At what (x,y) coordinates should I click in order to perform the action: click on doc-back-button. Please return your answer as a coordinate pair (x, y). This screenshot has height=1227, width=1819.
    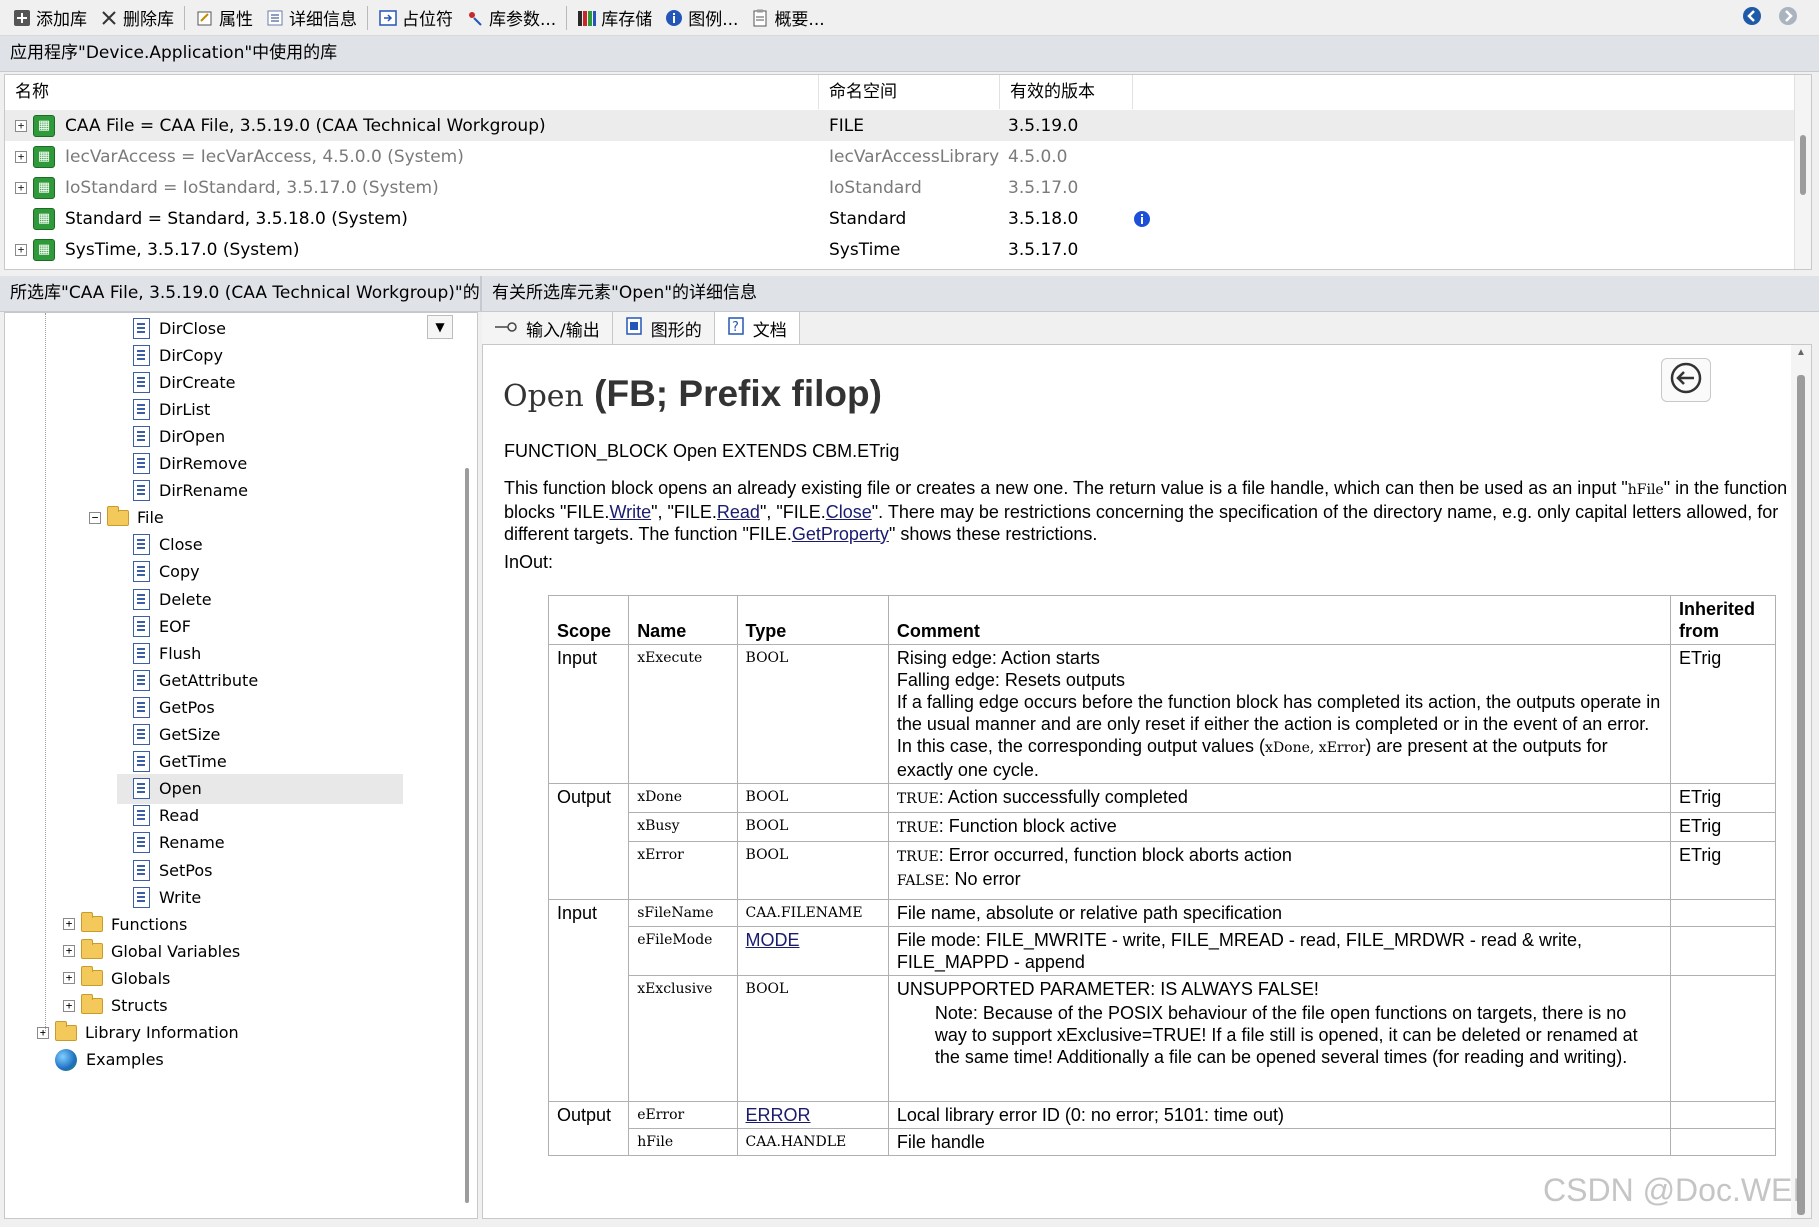
    Looking at the image, I should click on (1686, 380).